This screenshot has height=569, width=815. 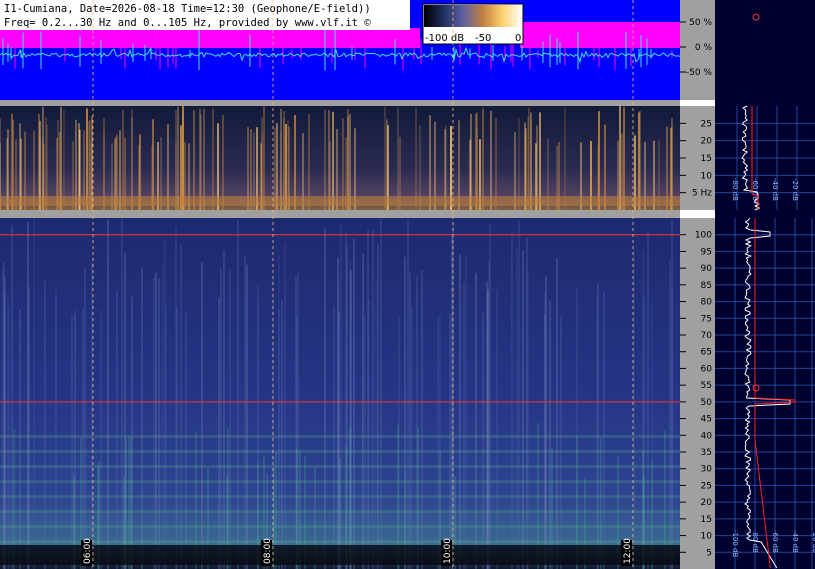 What do you see at coordinates (707, 436) in the screenshot?
I see `axis-tick-label: 40` at bounding box center [707, 436].